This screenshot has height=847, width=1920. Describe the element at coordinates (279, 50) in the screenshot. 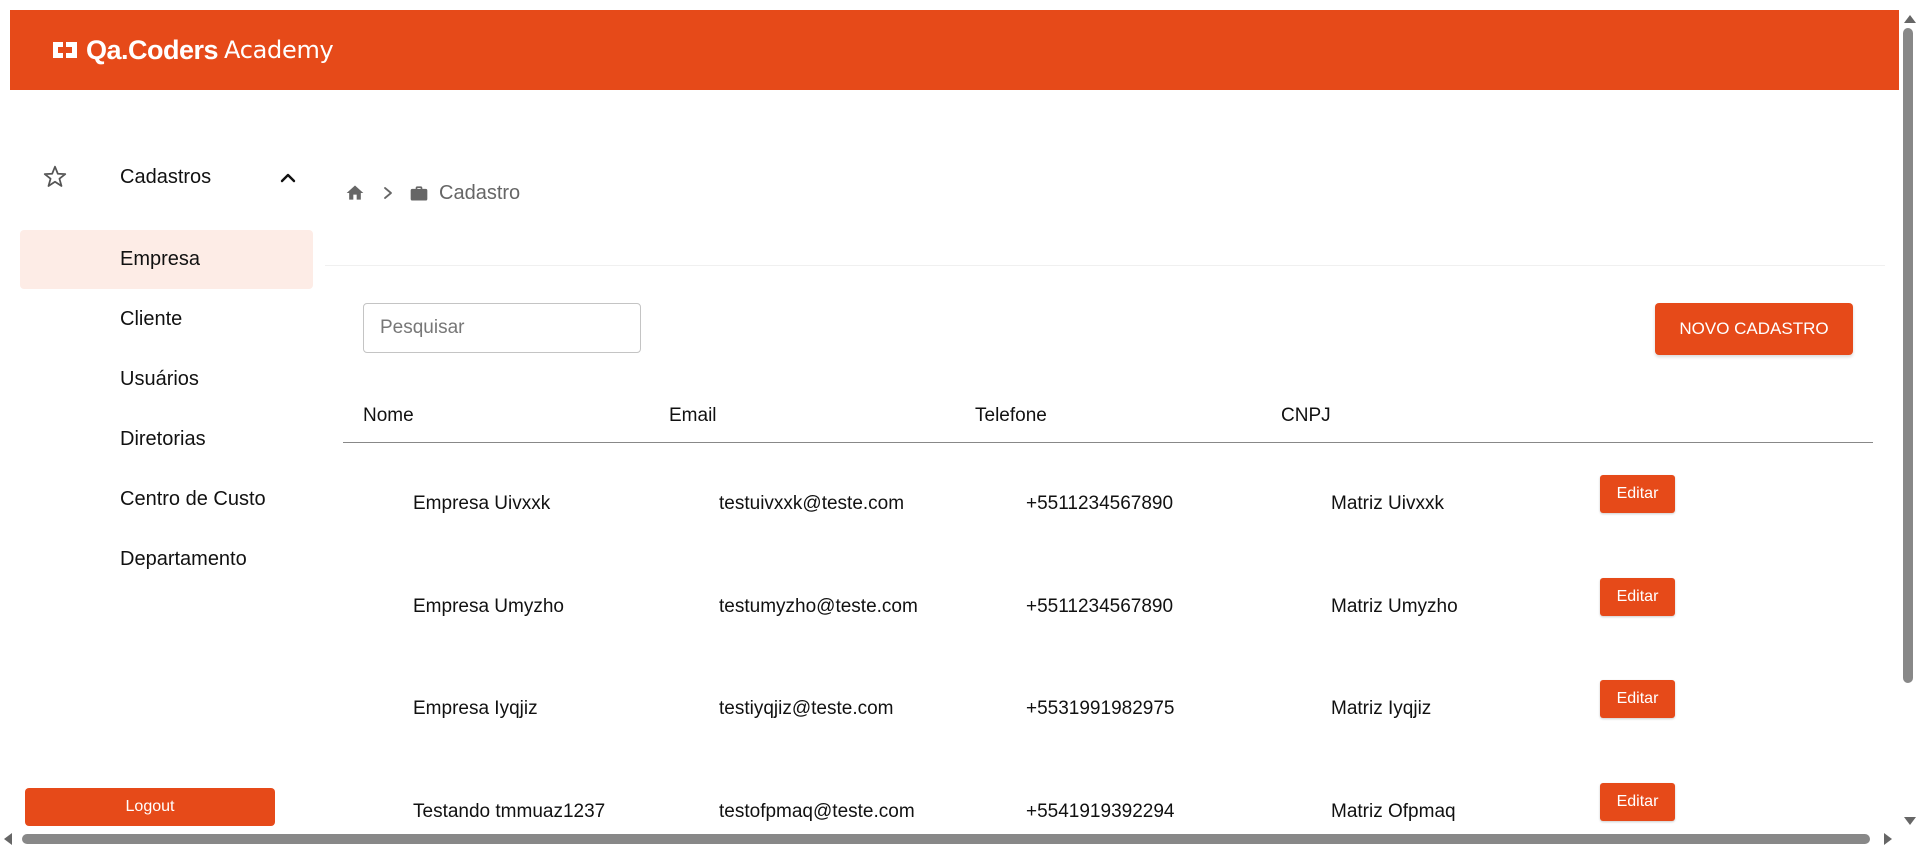

I see `logo-text-light: Academy` at that location.